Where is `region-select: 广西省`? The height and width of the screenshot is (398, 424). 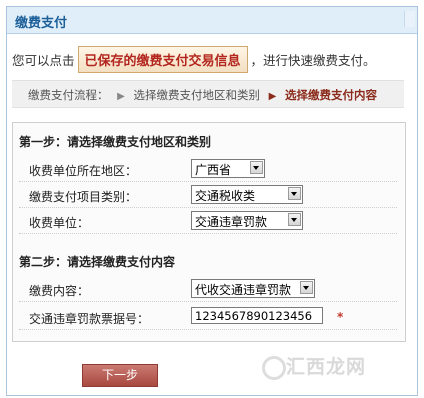 region-select: 广西省 is located at coordinates (228, 168).